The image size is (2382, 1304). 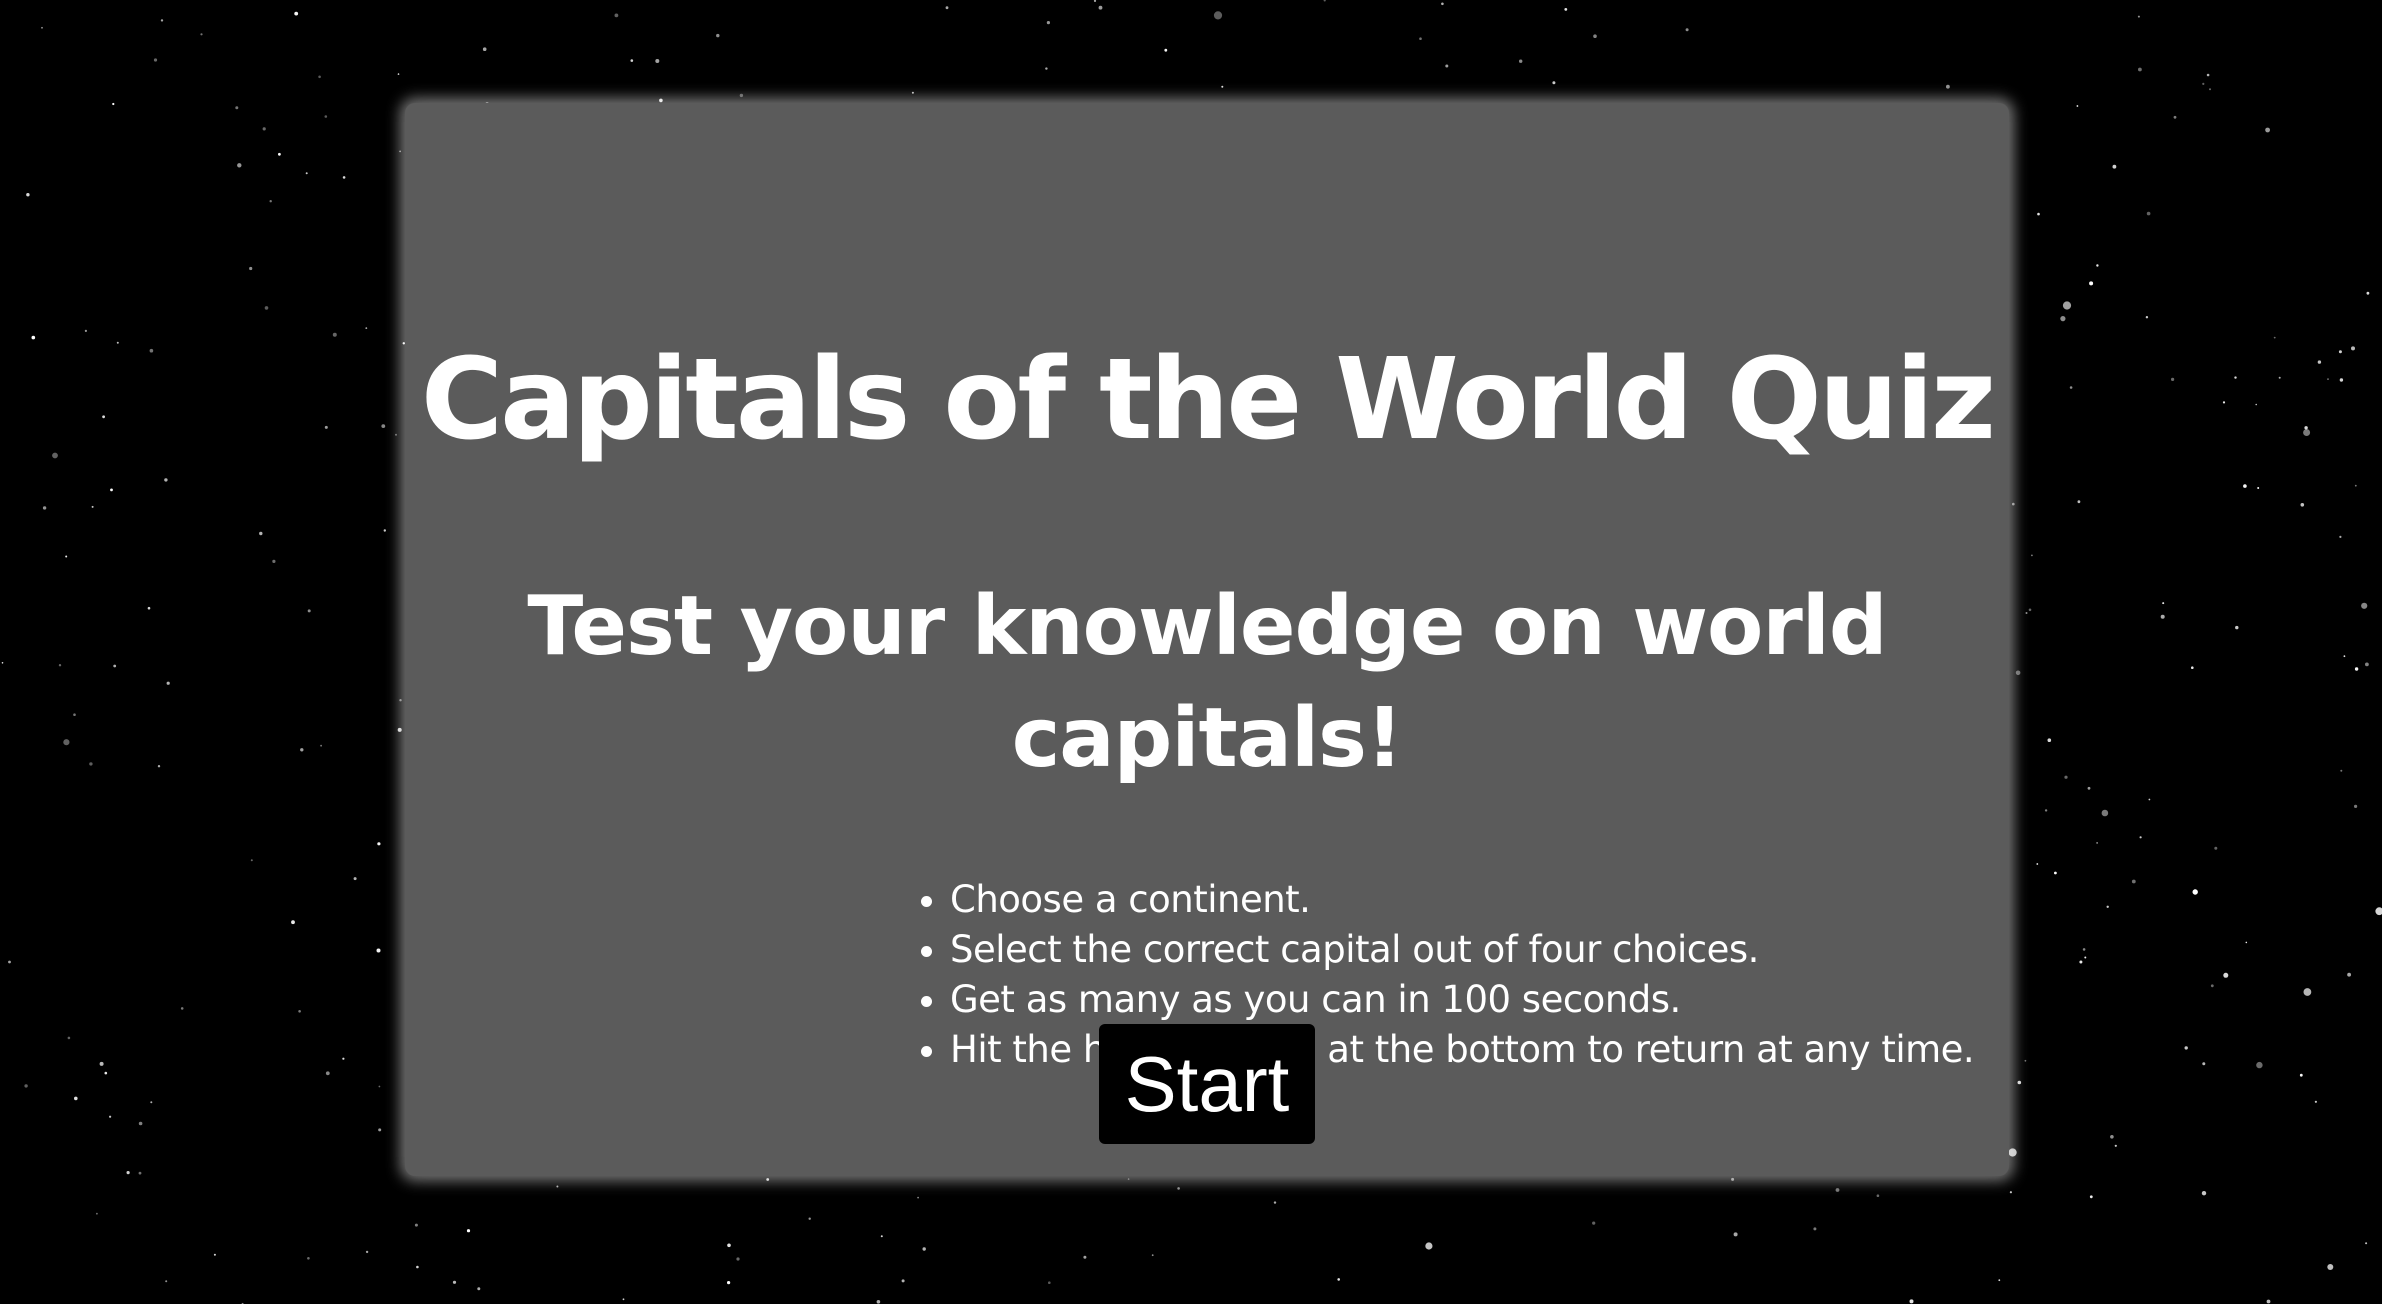 What do you see at coordinates (1208, 400) in the screenshot?
I see `page-title: Capitals of the World Quiz` at bounding box center [1208, 400].